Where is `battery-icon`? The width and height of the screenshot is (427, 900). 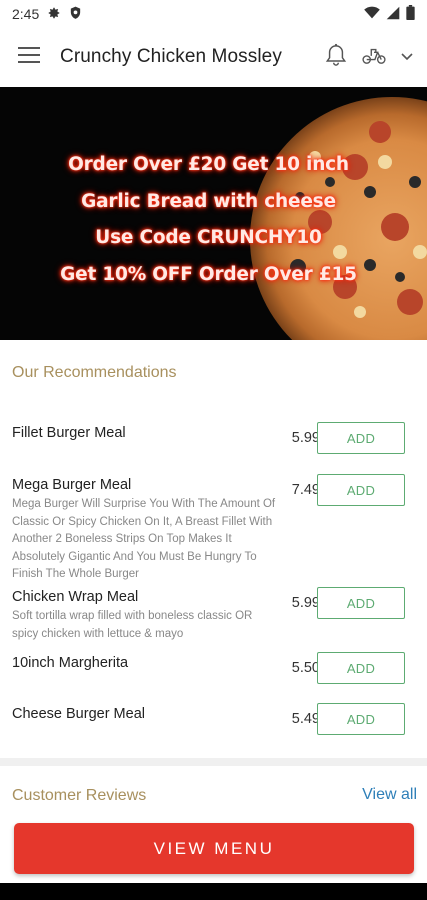 battery-icon is located at coordinates (410, 14).